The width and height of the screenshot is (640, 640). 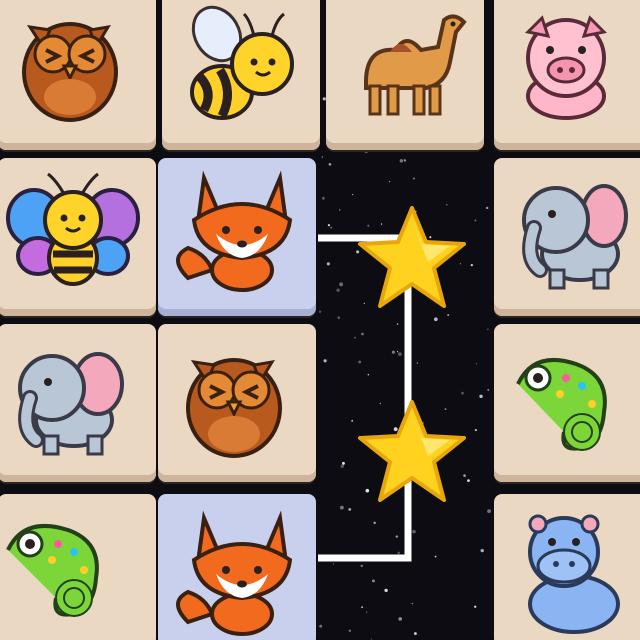 I want to click on tile-camel, so click(x=405, y=75).